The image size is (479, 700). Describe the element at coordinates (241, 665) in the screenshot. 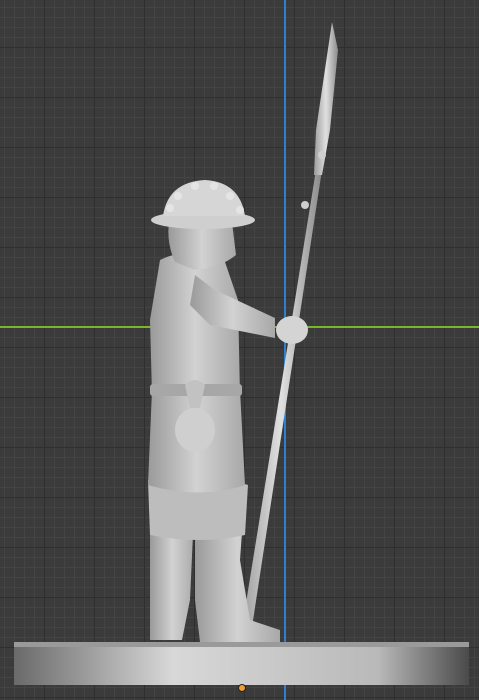

I see `model-base` at that location.